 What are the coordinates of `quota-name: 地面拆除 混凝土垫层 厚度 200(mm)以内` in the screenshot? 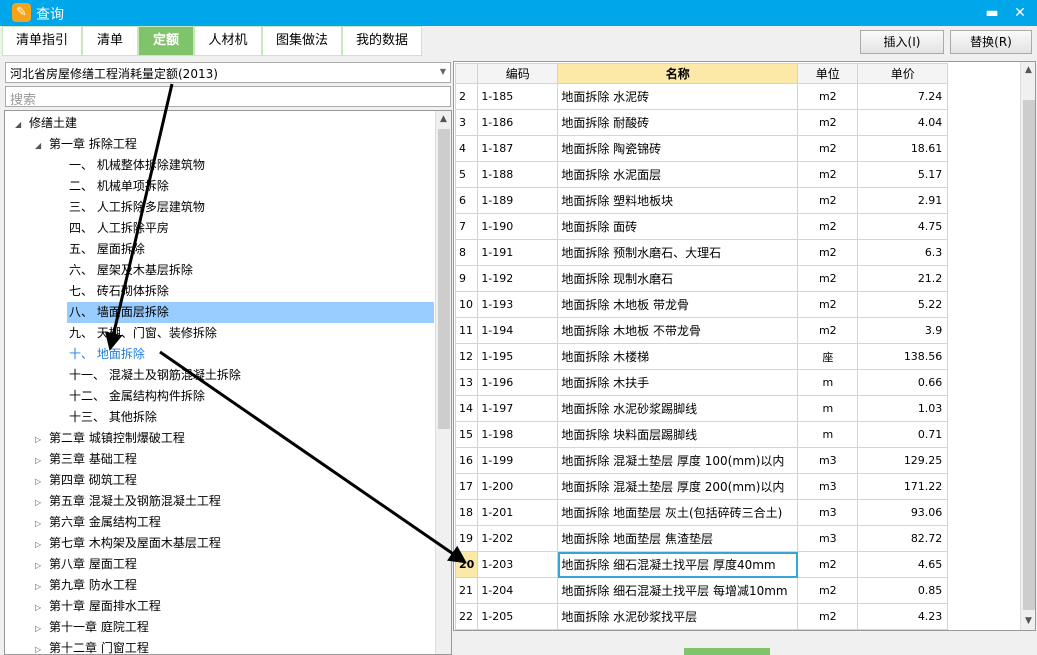 It's located at (678, 486).